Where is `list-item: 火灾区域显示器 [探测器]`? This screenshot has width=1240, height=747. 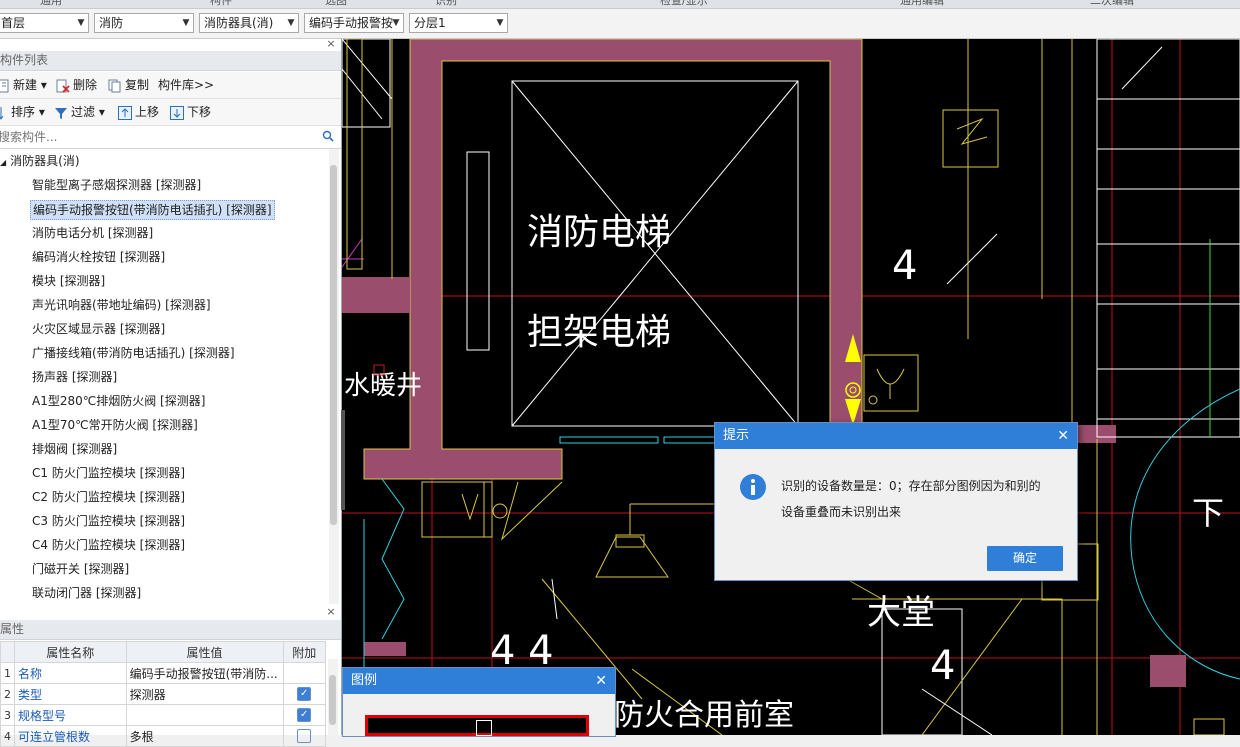 list-item: 火灾区域显示器 [探测器] is located at coordinates (98, 329).